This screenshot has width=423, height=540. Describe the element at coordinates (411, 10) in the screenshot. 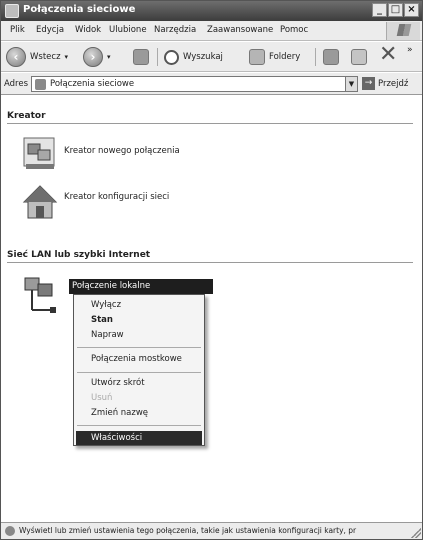

I see `close-button: ×` at that location.